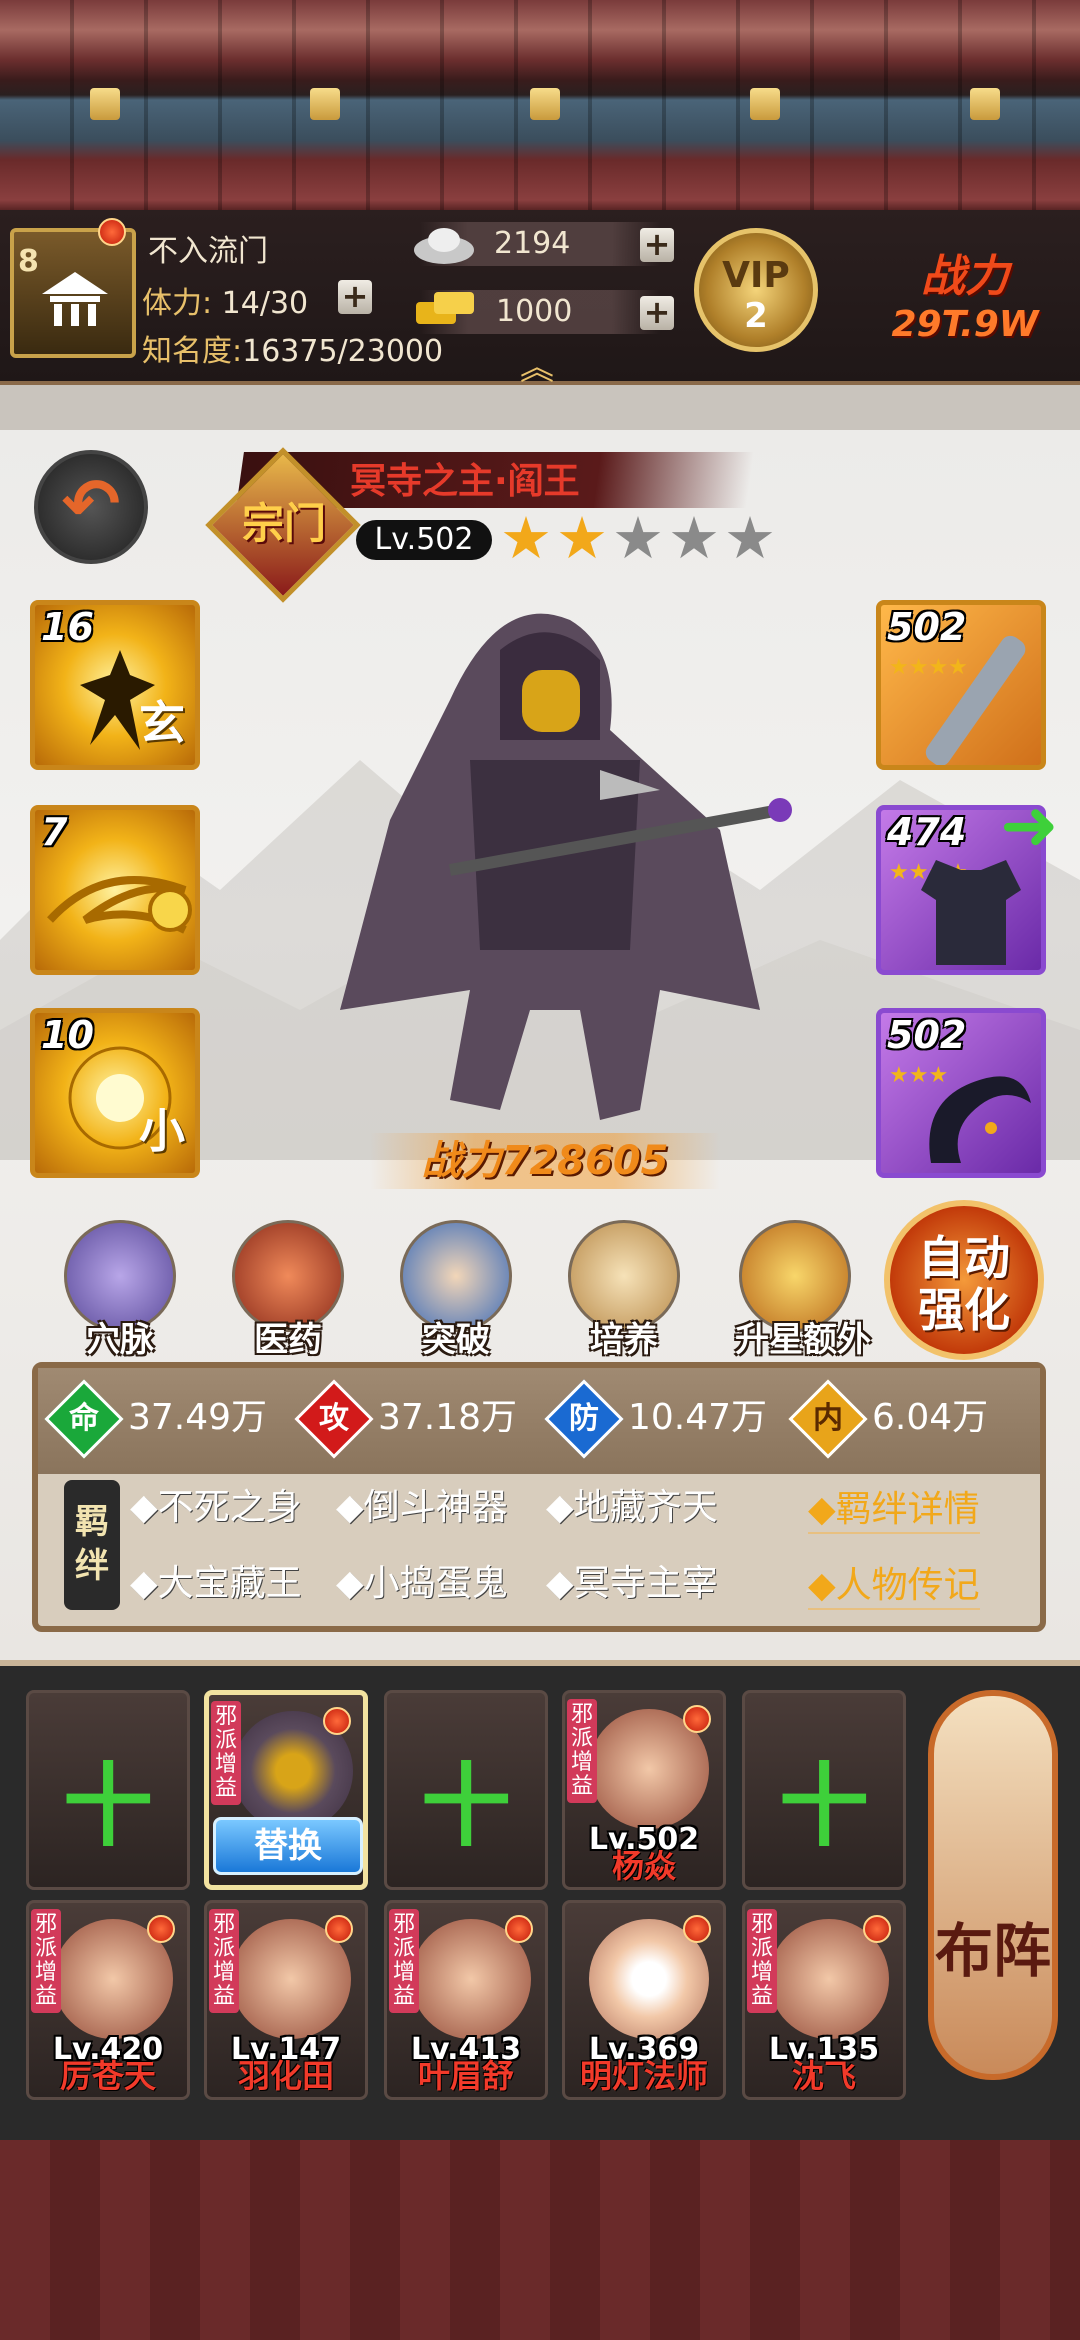  I want to click on skill-slot-3: 10 小, so click(115, 1093).